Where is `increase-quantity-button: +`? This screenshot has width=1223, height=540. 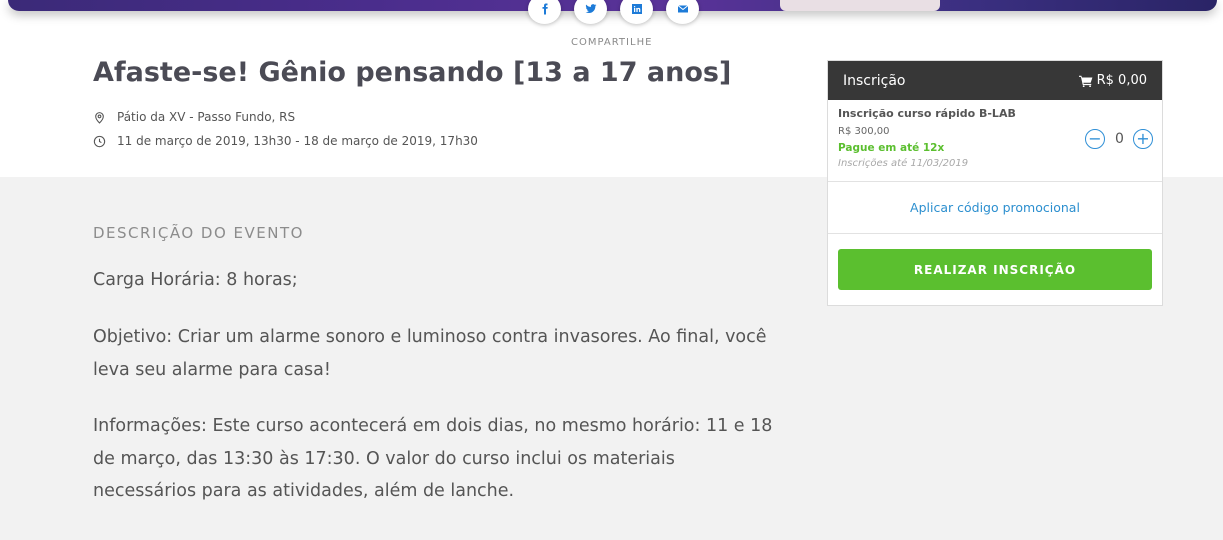 increase-quantity-button: + is located at coordinates (1143, 139).